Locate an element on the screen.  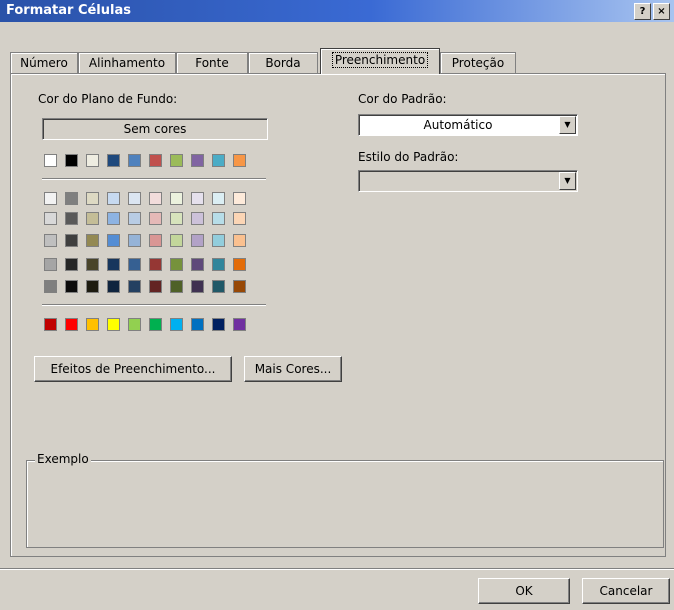
tab-preenchimento-label: Preenchimento is located at coordinates (380, 60).